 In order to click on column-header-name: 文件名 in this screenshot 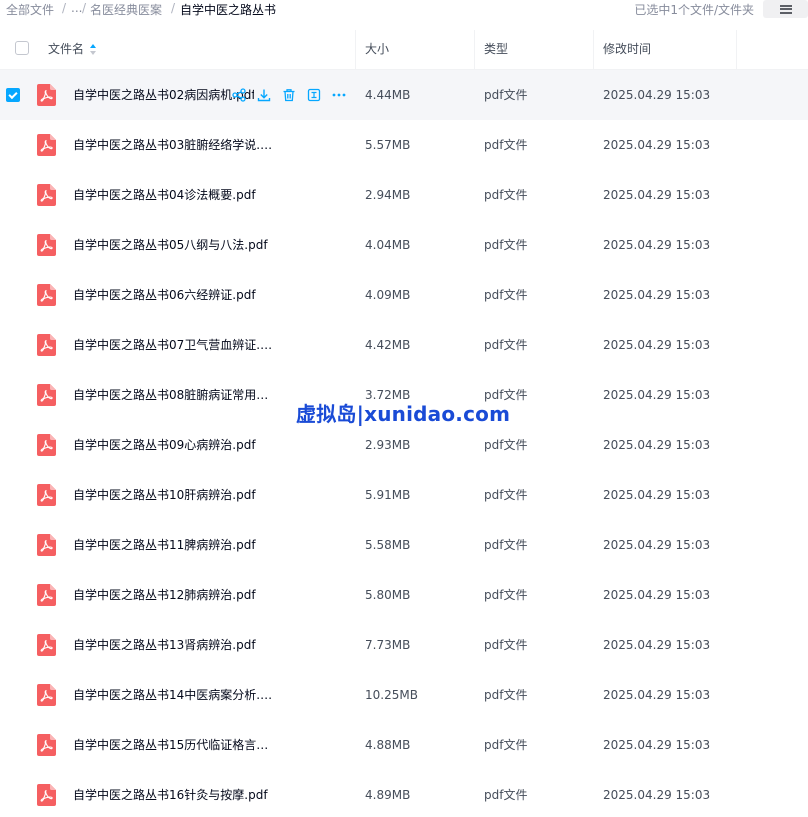, I will do `click(72, 49)`.